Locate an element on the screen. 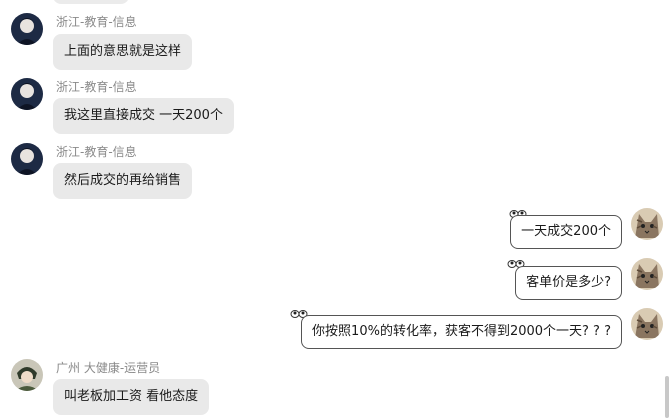 This screenshot has height=418, width=669. scrollbar-thumb is located at coordinates (667, 397).